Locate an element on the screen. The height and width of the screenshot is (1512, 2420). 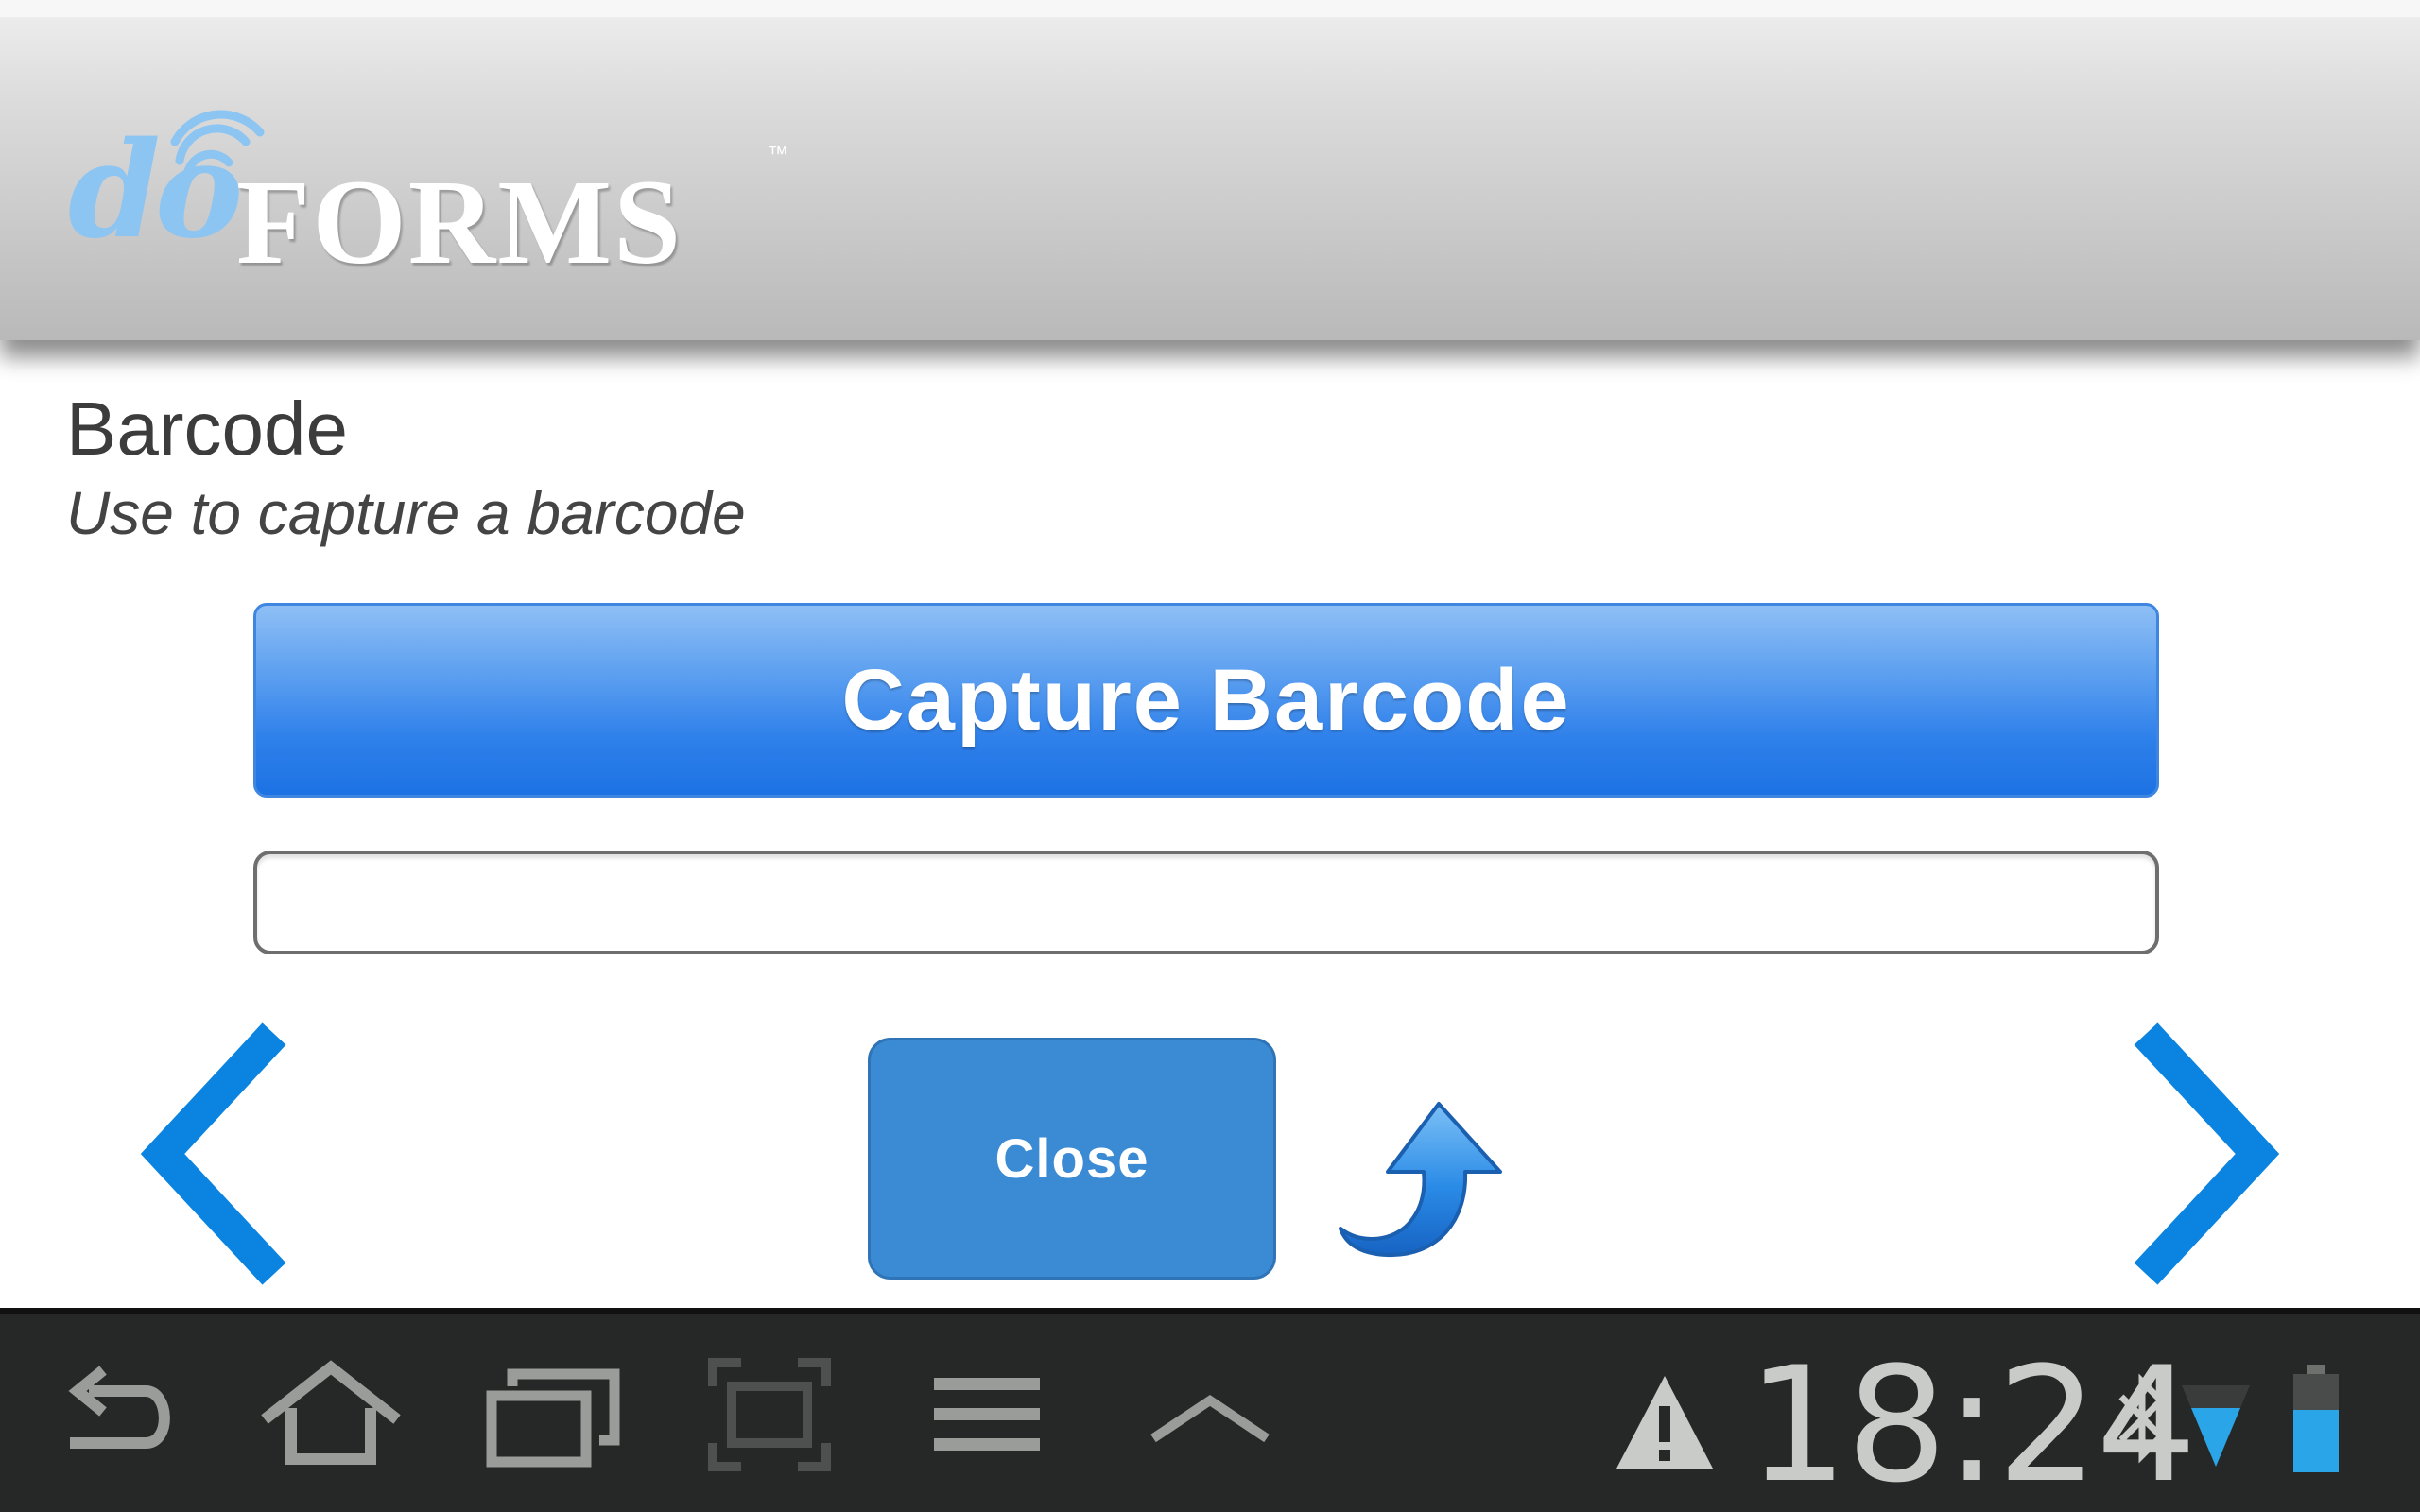
question-hint: Use to capture a barcode is located at coordinates (406, 513).